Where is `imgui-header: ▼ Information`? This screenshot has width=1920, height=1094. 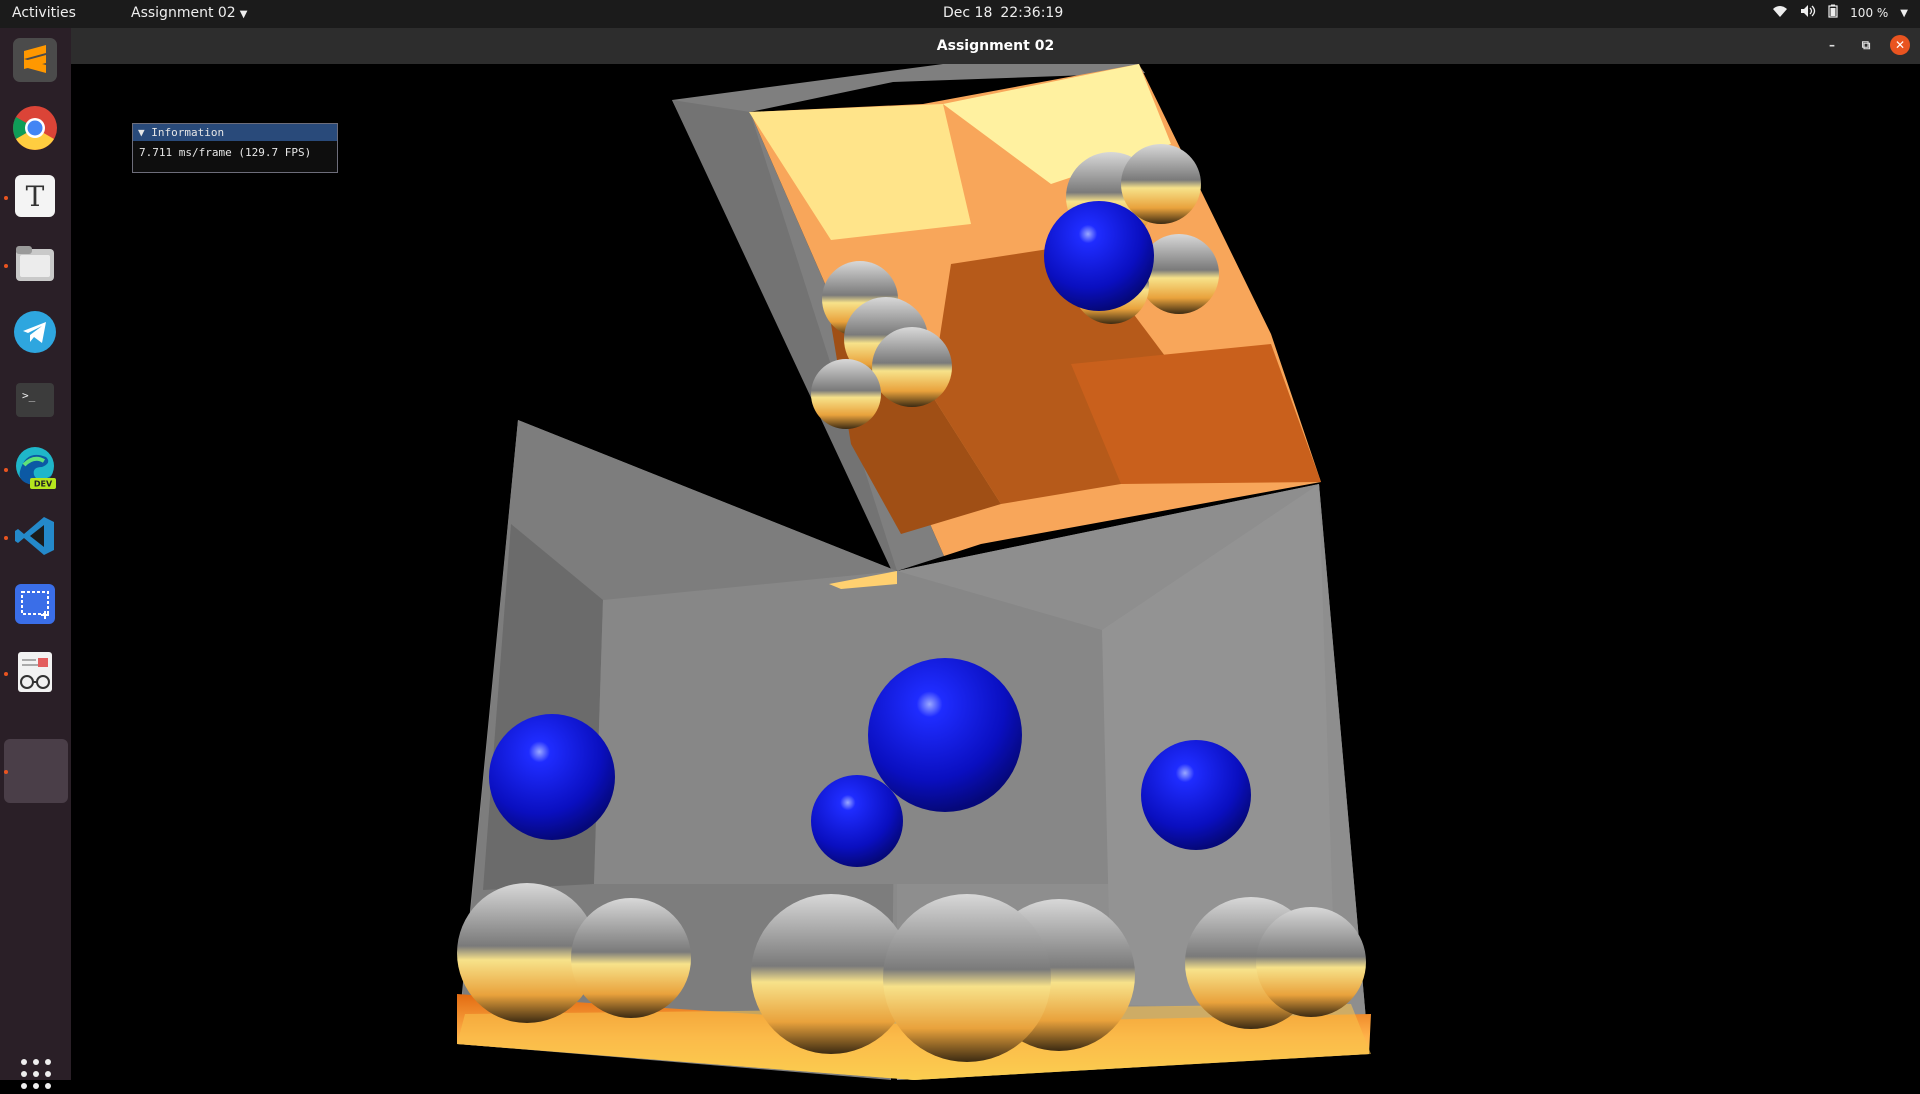
imgui-header: ▼ Information is located at coordinates (235, 132).